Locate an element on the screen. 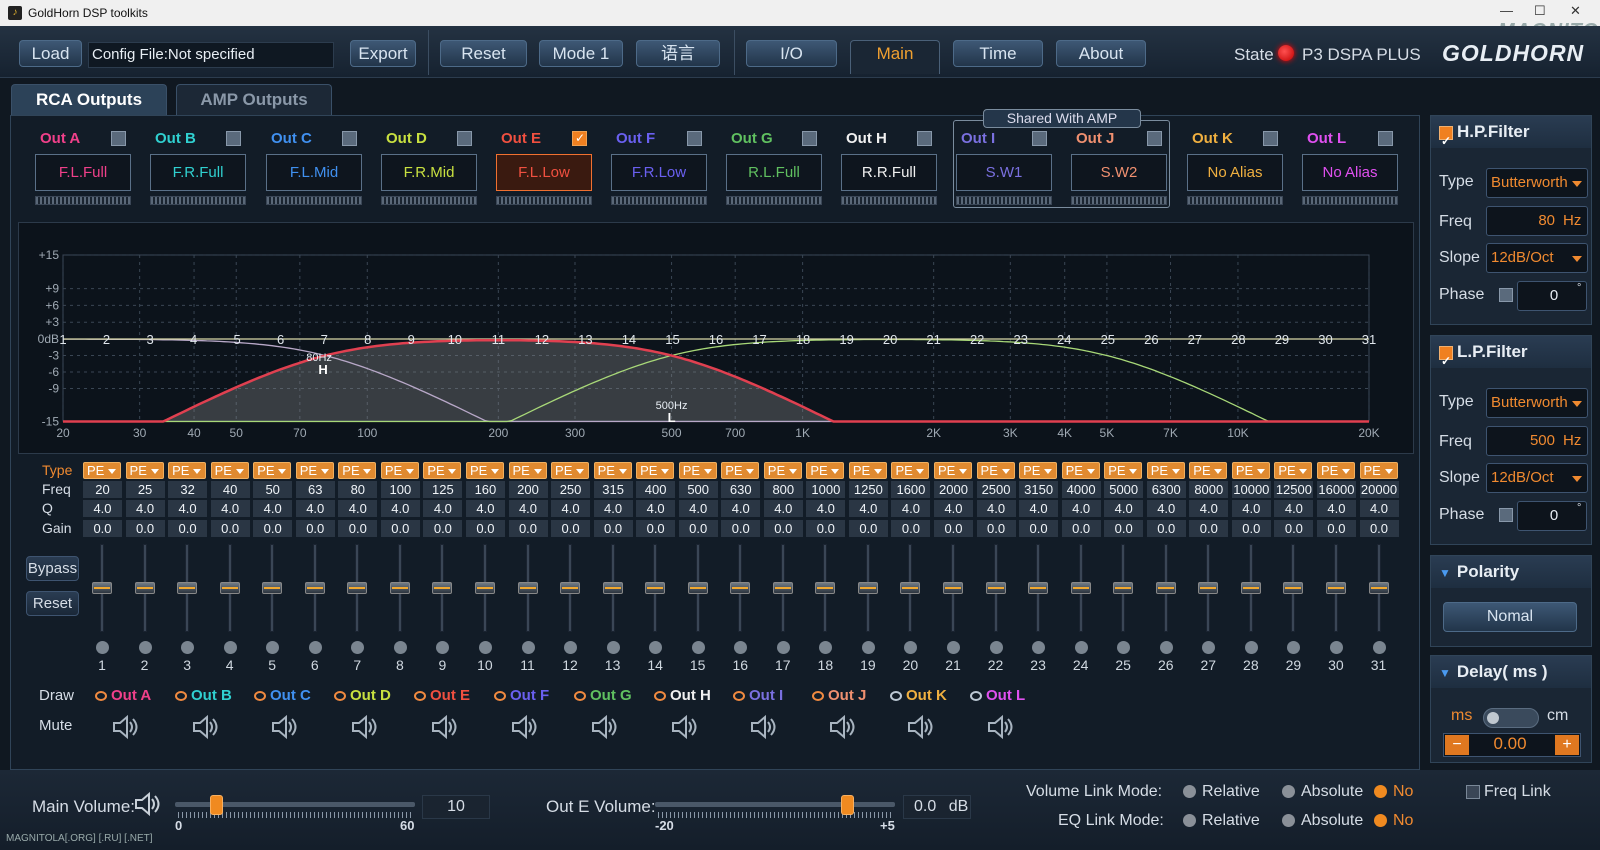 The width and height of the screenshot is (1600, 850). delay-value: 0.00 is located at coordinates (1510, 744).